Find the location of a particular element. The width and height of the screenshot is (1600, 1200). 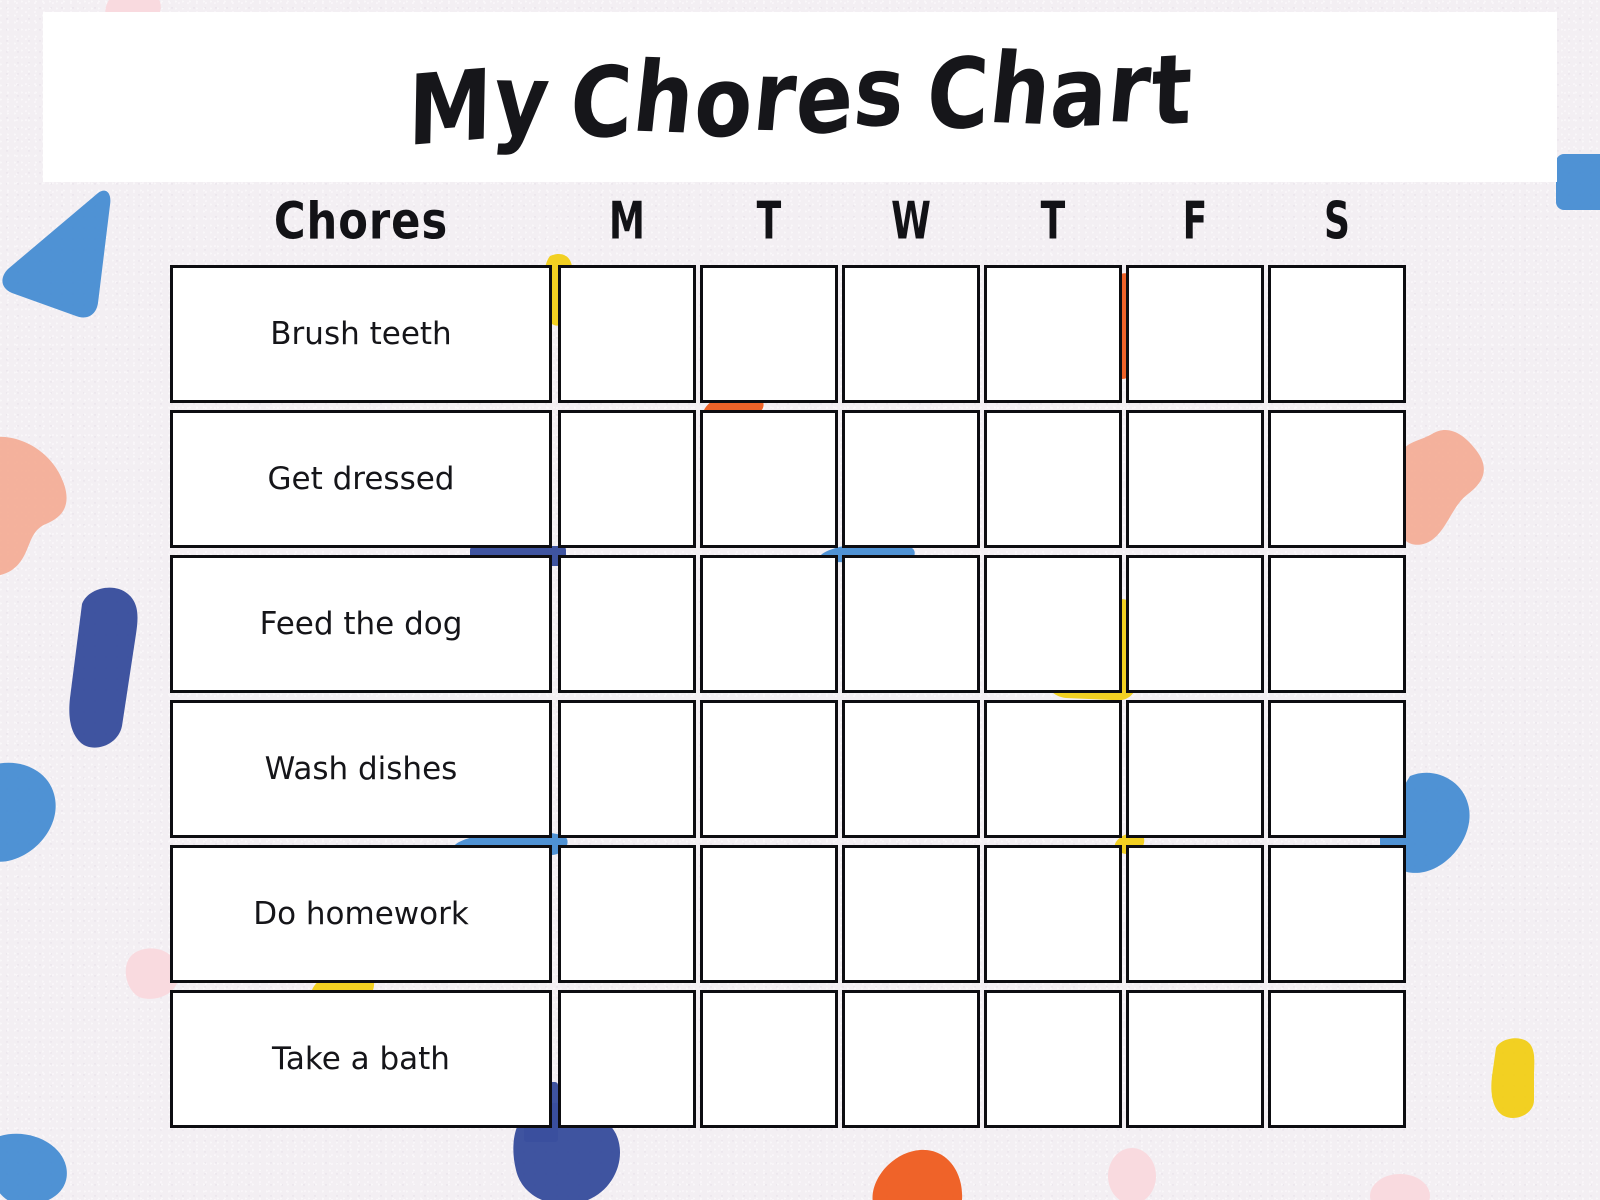

column-header-day-4: F is located at coordinates (1195, 221).